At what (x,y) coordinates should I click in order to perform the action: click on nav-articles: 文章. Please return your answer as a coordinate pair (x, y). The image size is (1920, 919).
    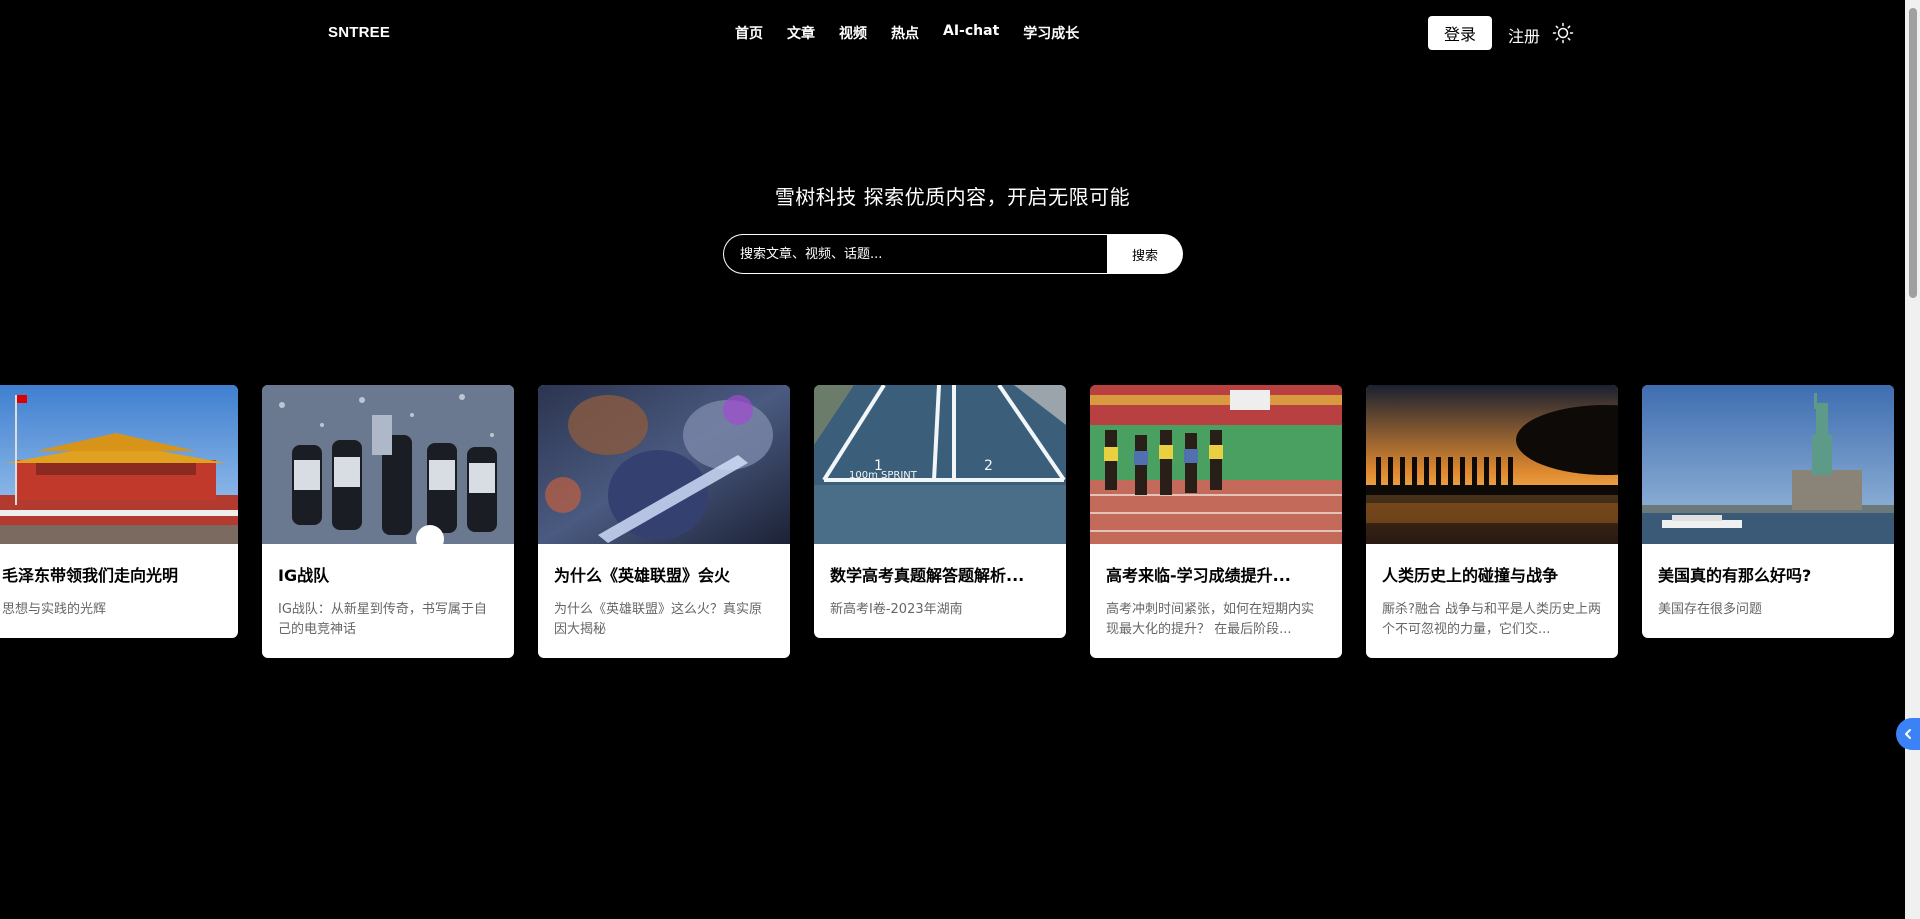
    Looking at the image, I should click on (801, 33).